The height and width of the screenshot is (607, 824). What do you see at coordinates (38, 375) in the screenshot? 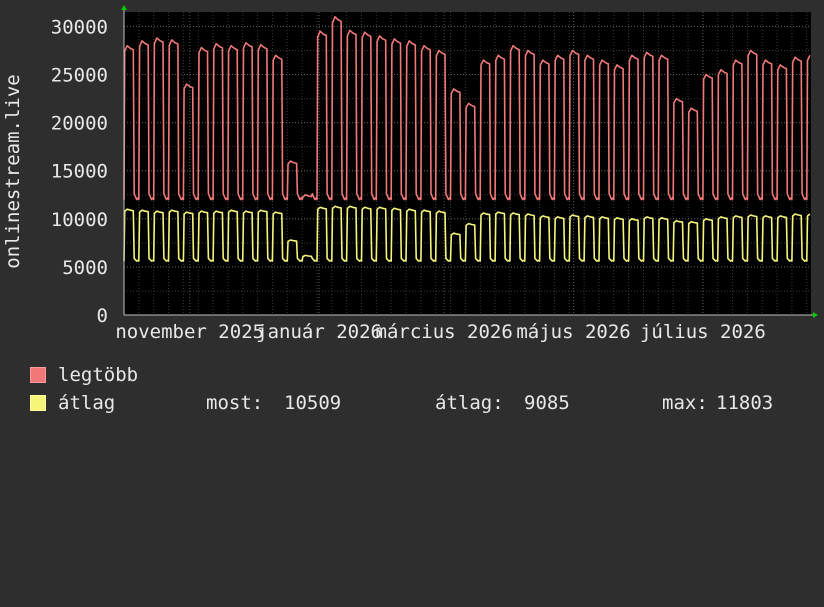
I see `max-swatch` at bounding box center [38, 375].